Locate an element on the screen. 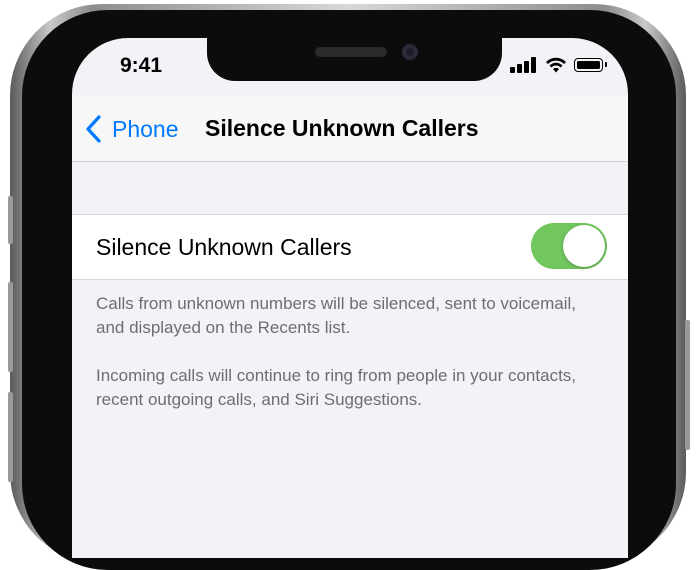  back-button: Phone is located at coordinates (130, 129).